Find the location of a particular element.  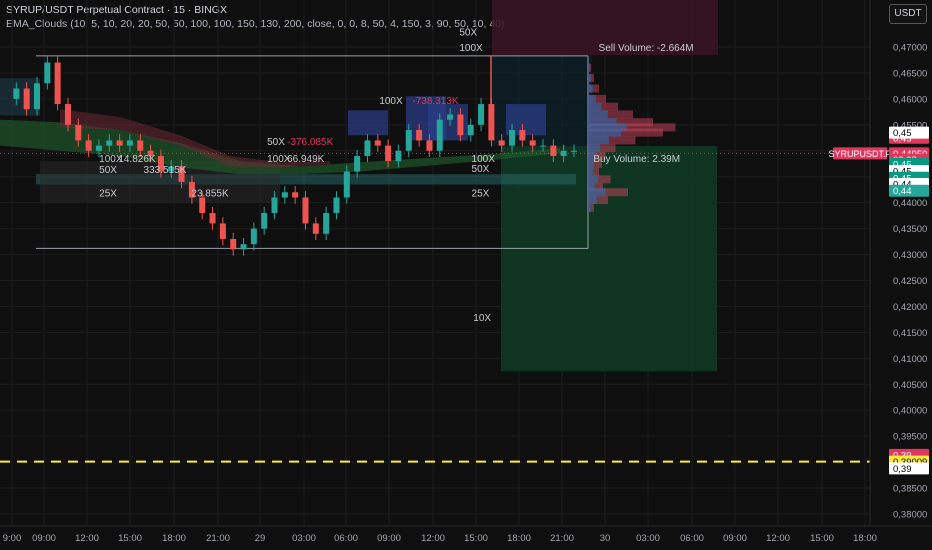

y-tick-label: 0,38000 is located at coordinates (910, 515).